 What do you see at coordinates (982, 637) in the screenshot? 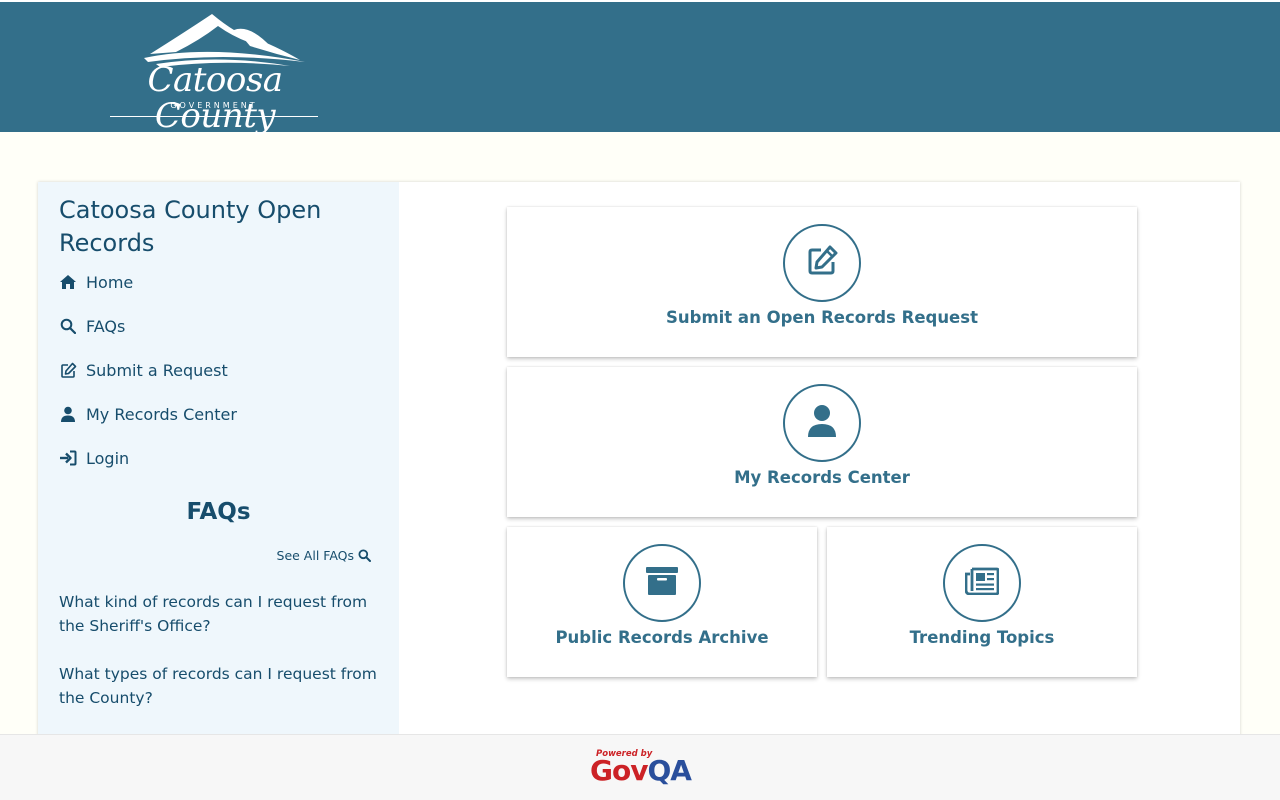
I see `trending-topics-card-label: Trending Topics` at bounding box center [982, 637].